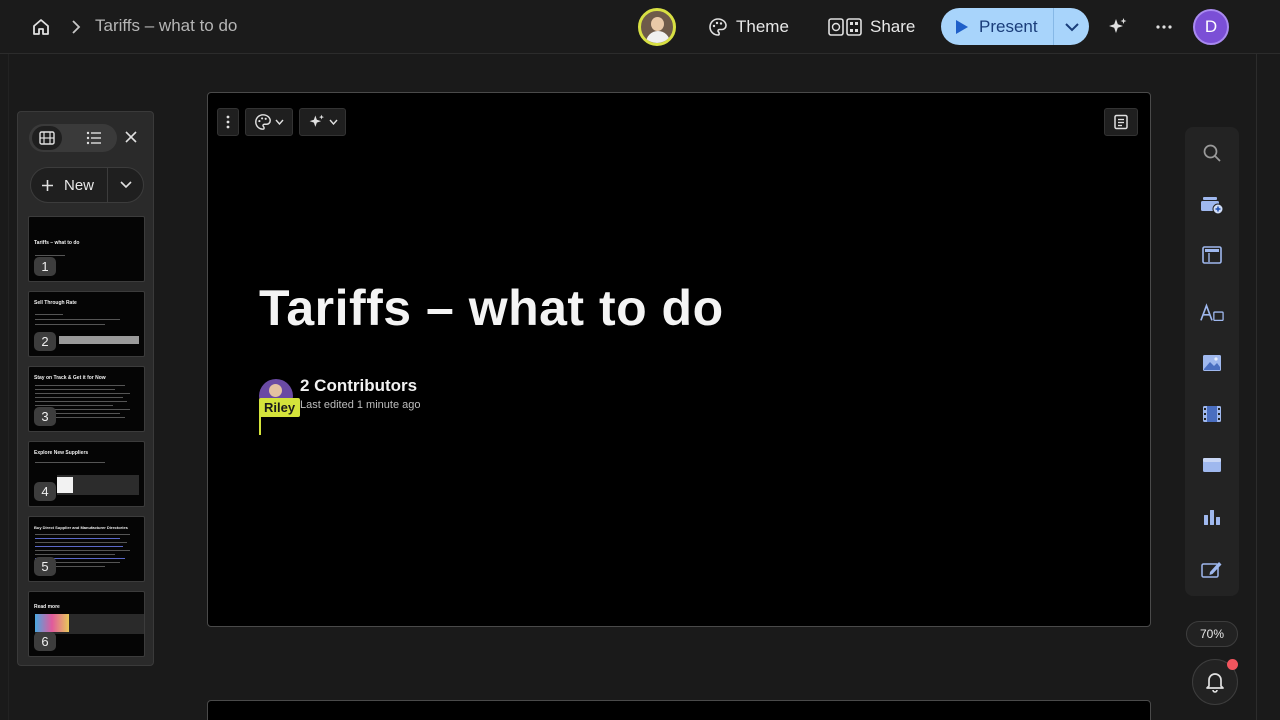 This screenshot has width=1280, height=720. I want to click on chart-button, so click(1212, 517).